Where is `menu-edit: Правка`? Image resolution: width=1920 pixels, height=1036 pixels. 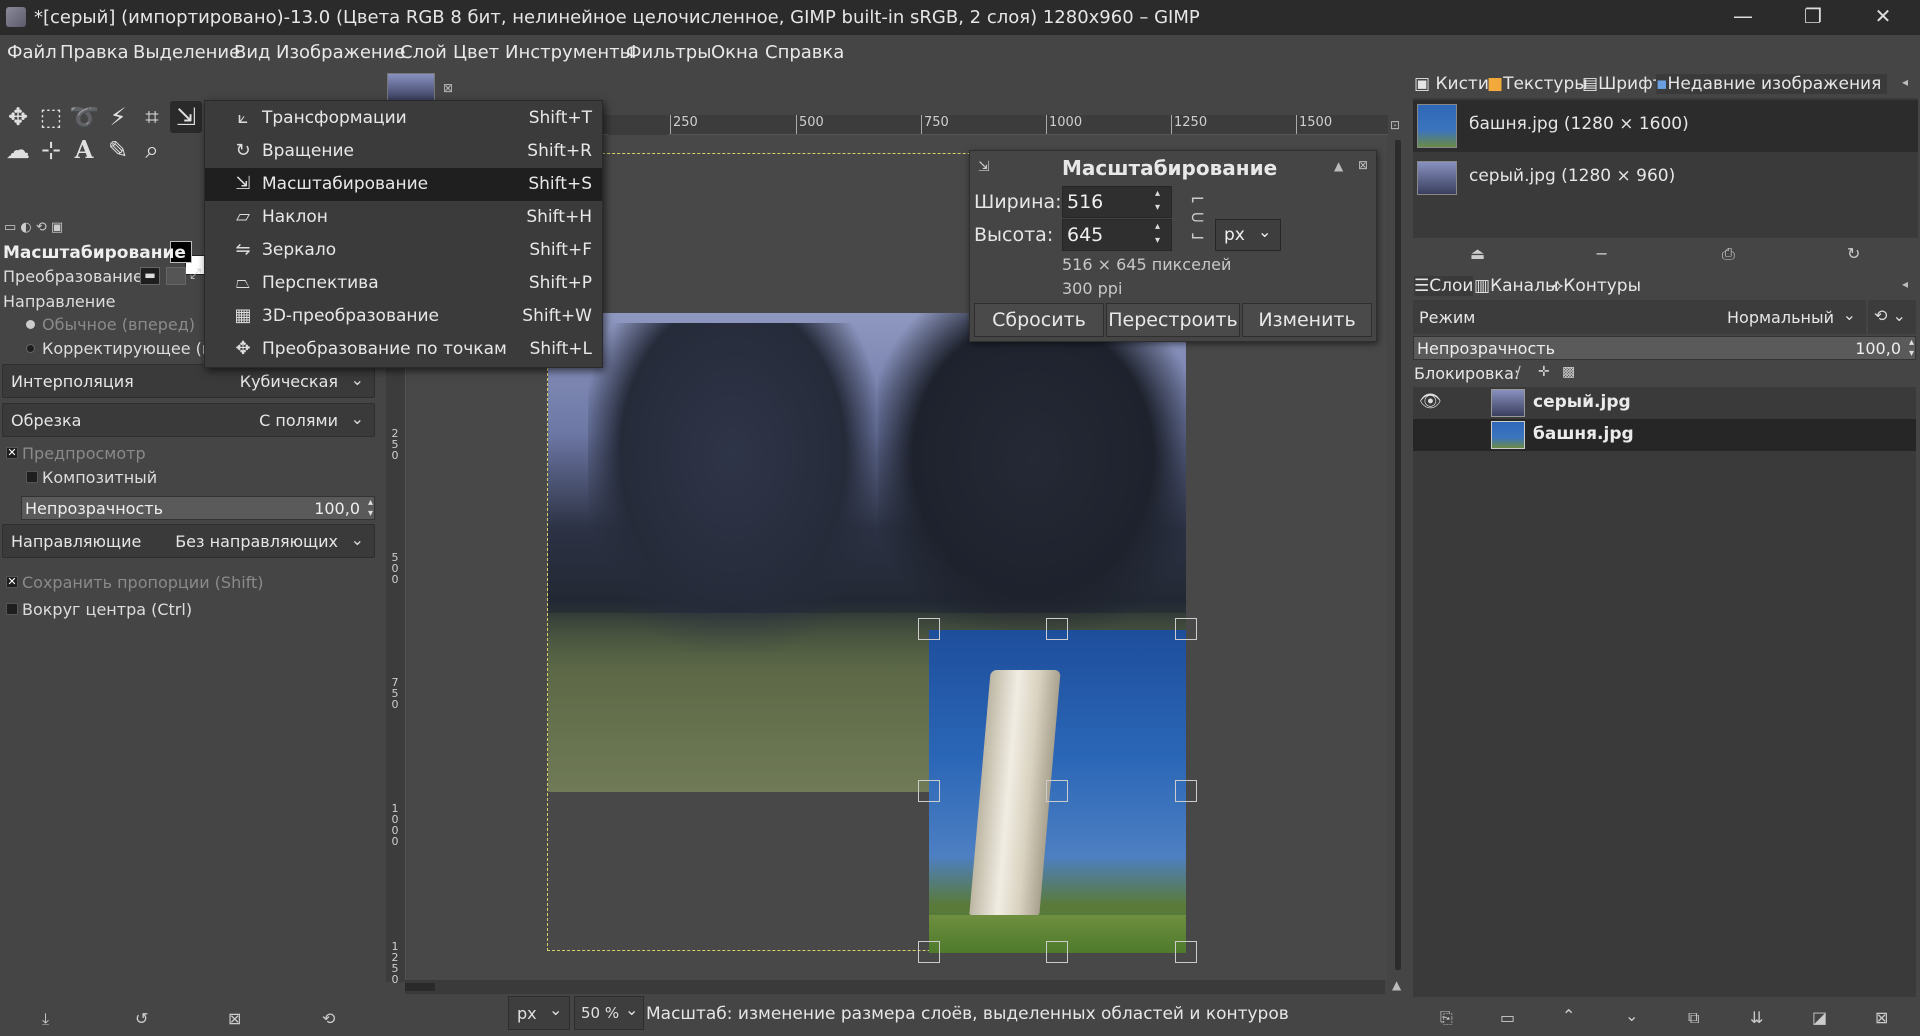 menu-edit: Правка is located at coordinates (94, 52).